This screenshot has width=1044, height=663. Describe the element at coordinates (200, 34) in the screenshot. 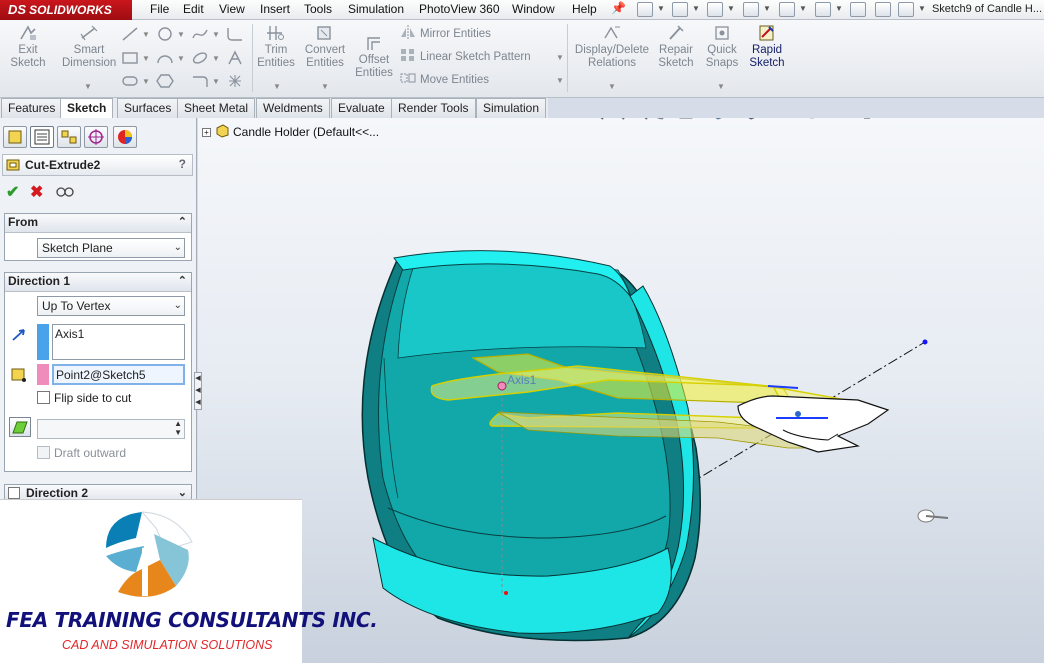

I see `spline-icon` at that location.